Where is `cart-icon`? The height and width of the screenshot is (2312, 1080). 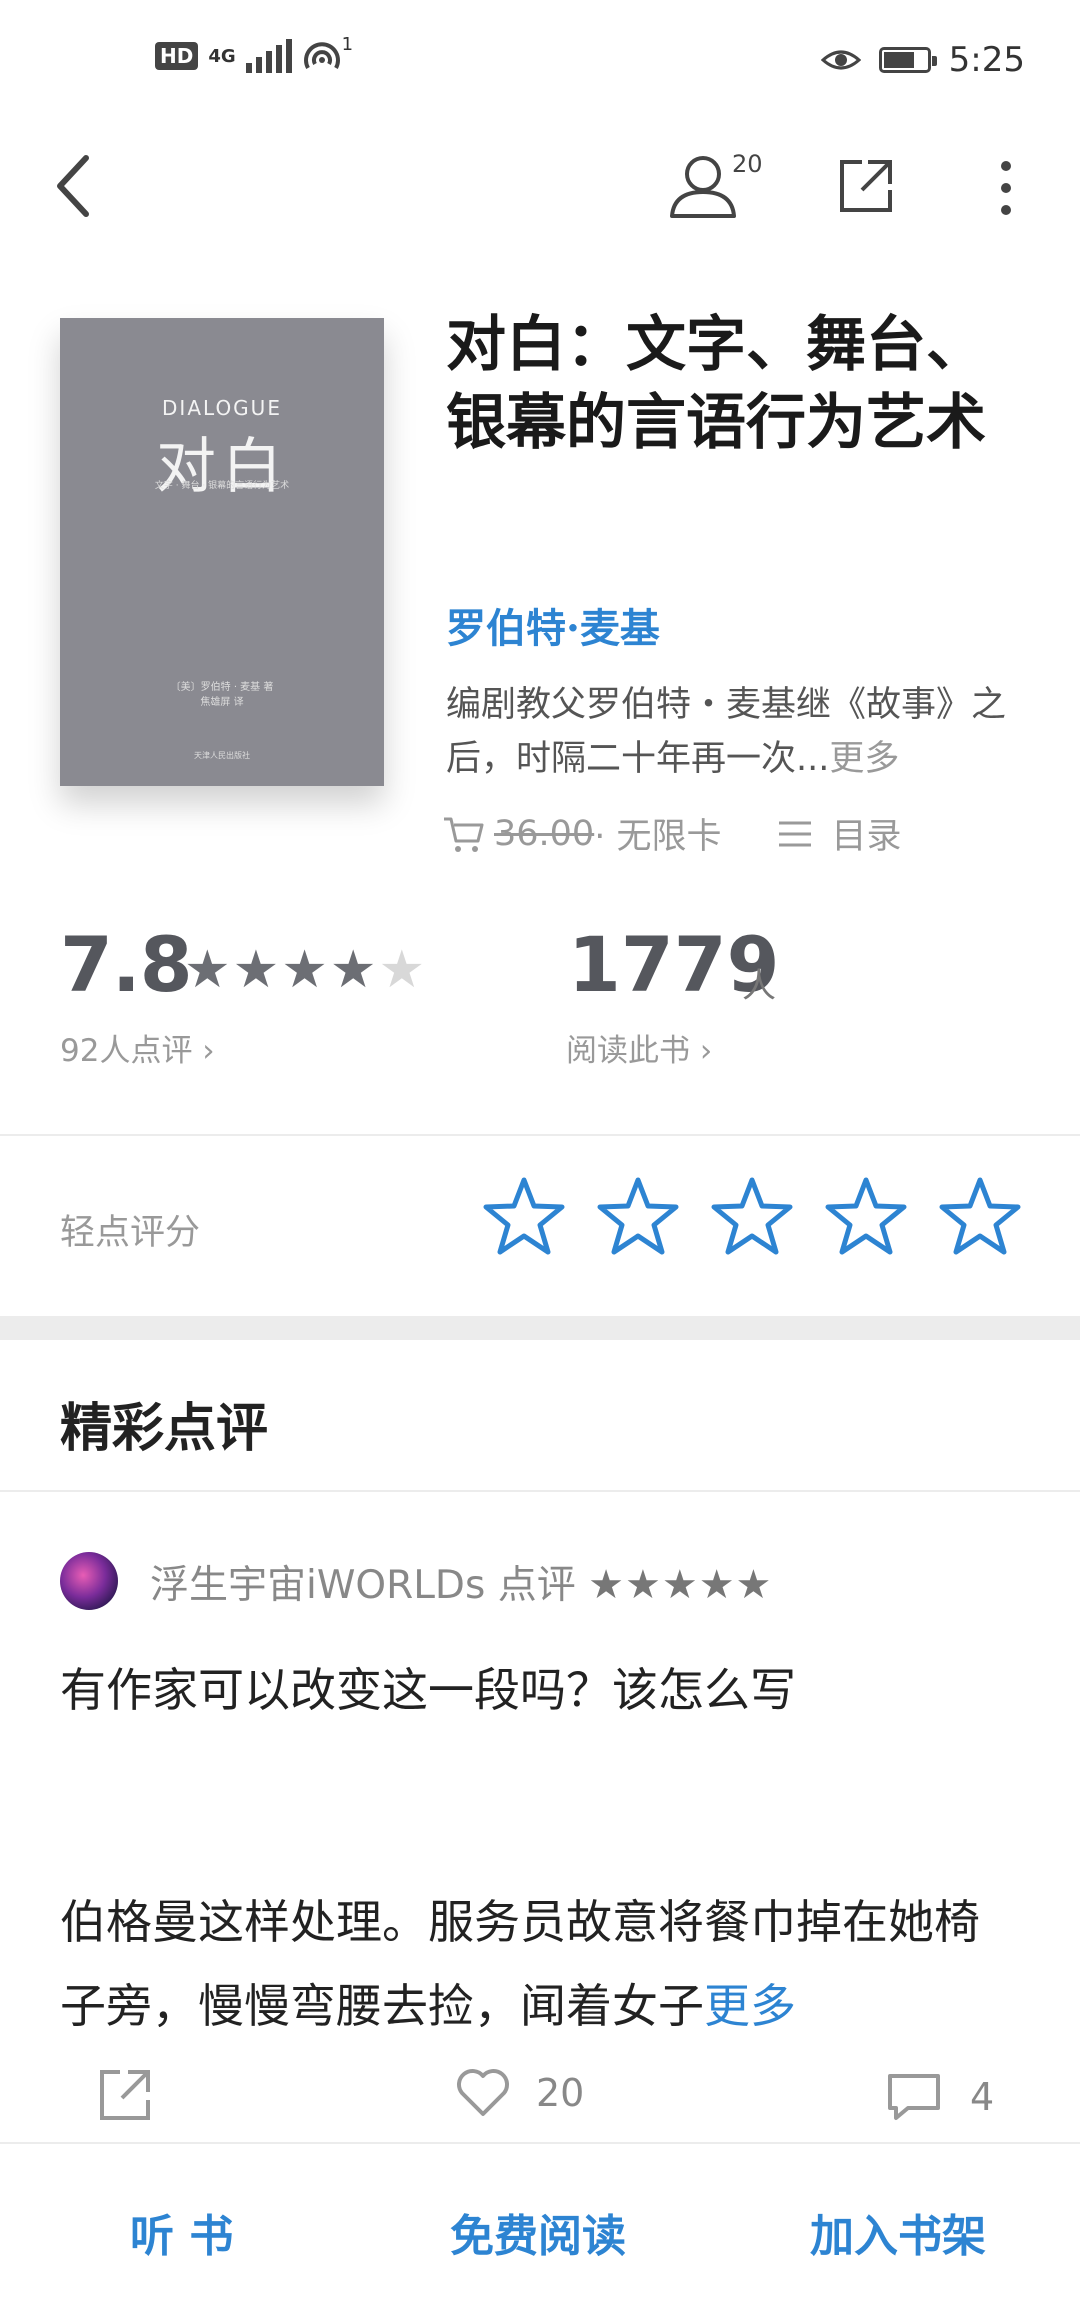
cart-icon is located at coordinates (464, 834).